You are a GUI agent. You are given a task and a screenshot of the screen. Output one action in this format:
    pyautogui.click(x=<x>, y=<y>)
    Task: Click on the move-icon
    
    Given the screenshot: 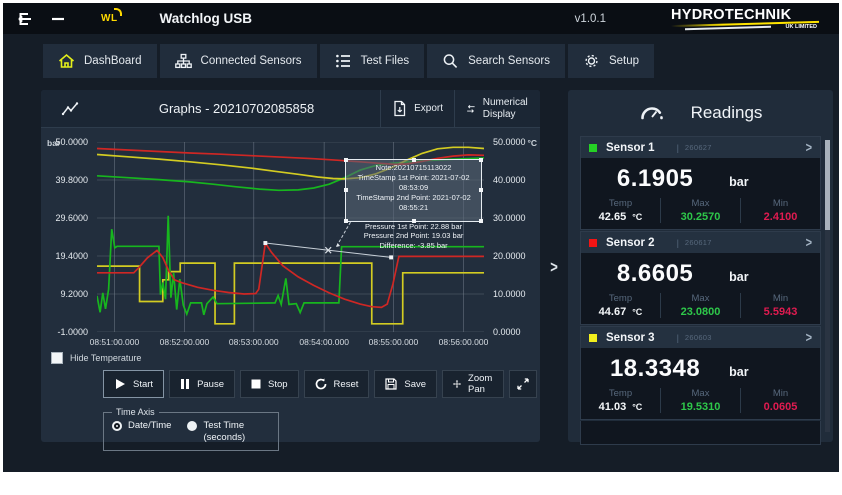 What is the action you would take?
    pyautogui.click(x=457, y=384)
    